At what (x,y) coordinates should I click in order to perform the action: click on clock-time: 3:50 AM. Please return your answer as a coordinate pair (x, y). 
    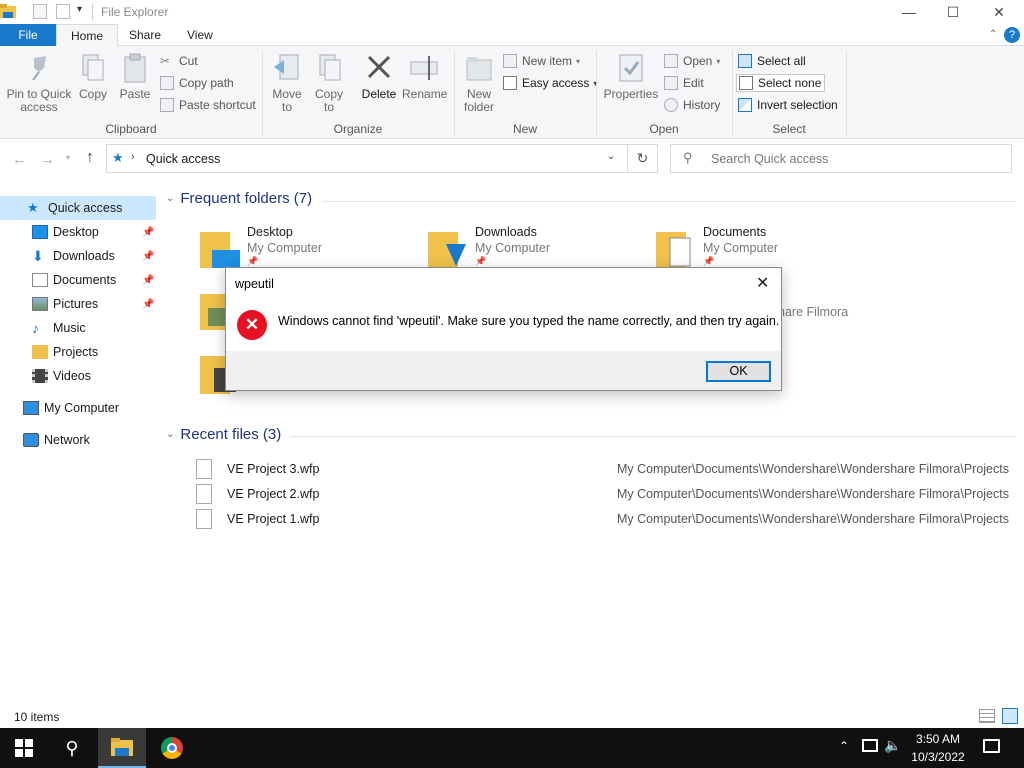
    Looking at the image, I should click on (938, 739).